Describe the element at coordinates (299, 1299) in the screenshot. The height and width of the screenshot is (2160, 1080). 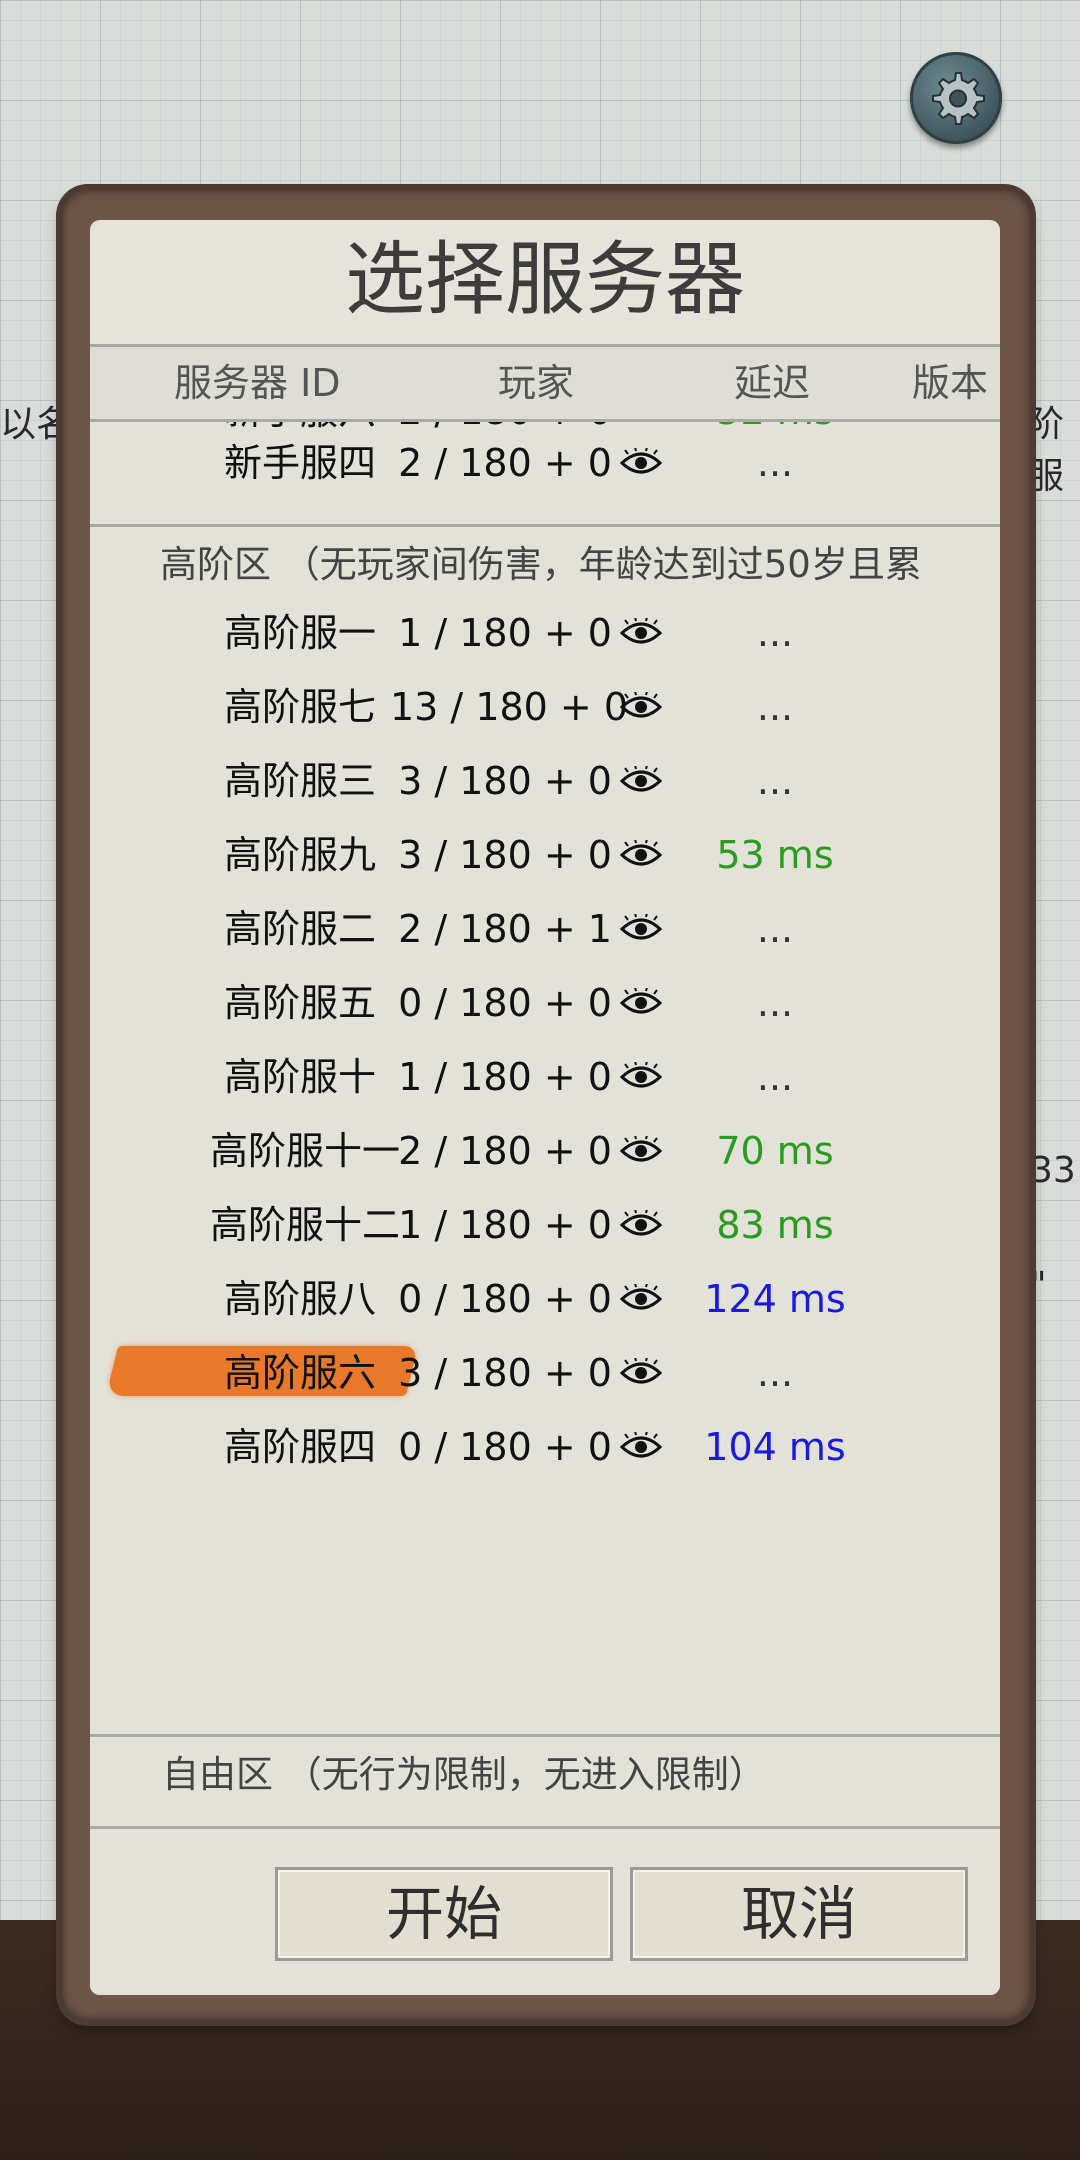
I see `server-name: 高阶服八` at that location.